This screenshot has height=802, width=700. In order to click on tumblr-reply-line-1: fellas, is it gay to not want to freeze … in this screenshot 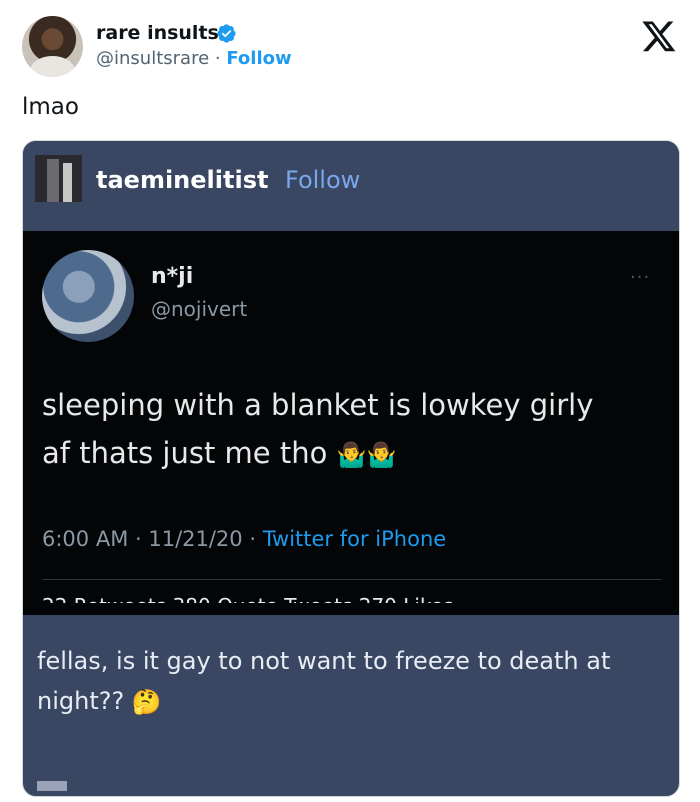, I will do `click(324, 661)`.